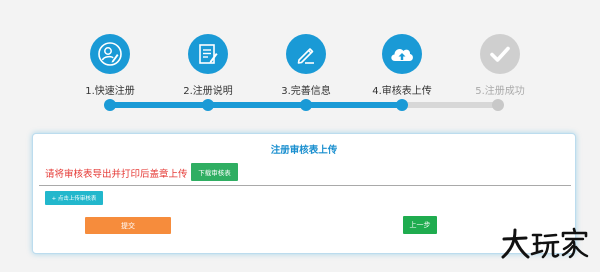 The image size is (600, 272). Describe the element at coordinates (74, 198) in the screenshot. I see `upload-form-button: + 点击上传审核表` at that location.